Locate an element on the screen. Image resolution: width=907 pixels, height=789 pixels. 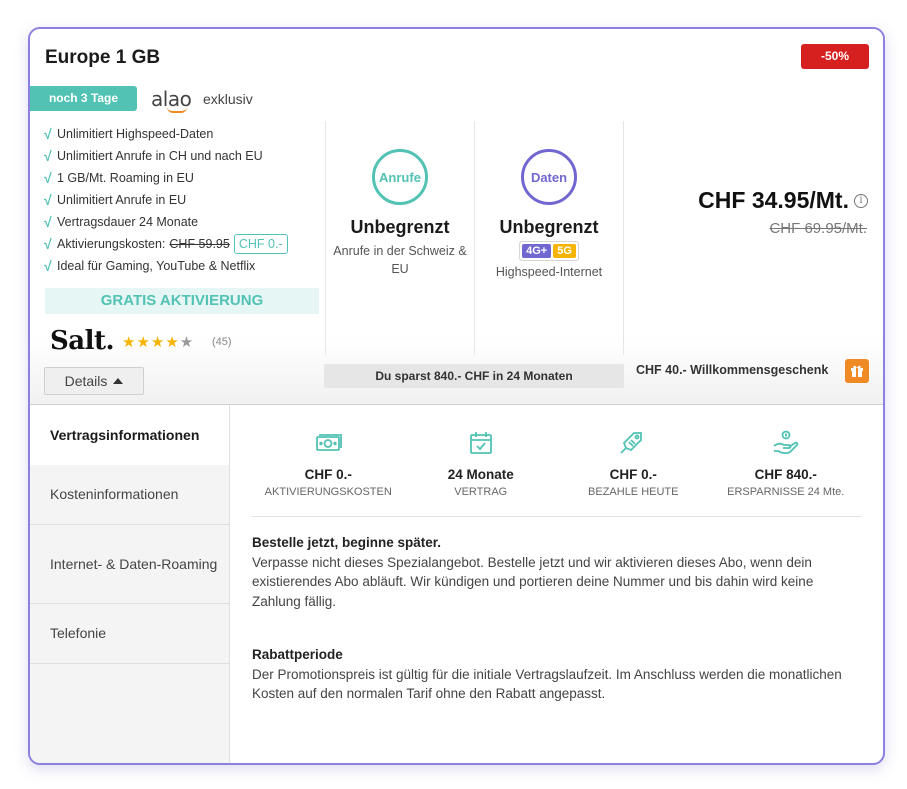
exclusive-label: exklusiv is located at coordinates (228, 99).